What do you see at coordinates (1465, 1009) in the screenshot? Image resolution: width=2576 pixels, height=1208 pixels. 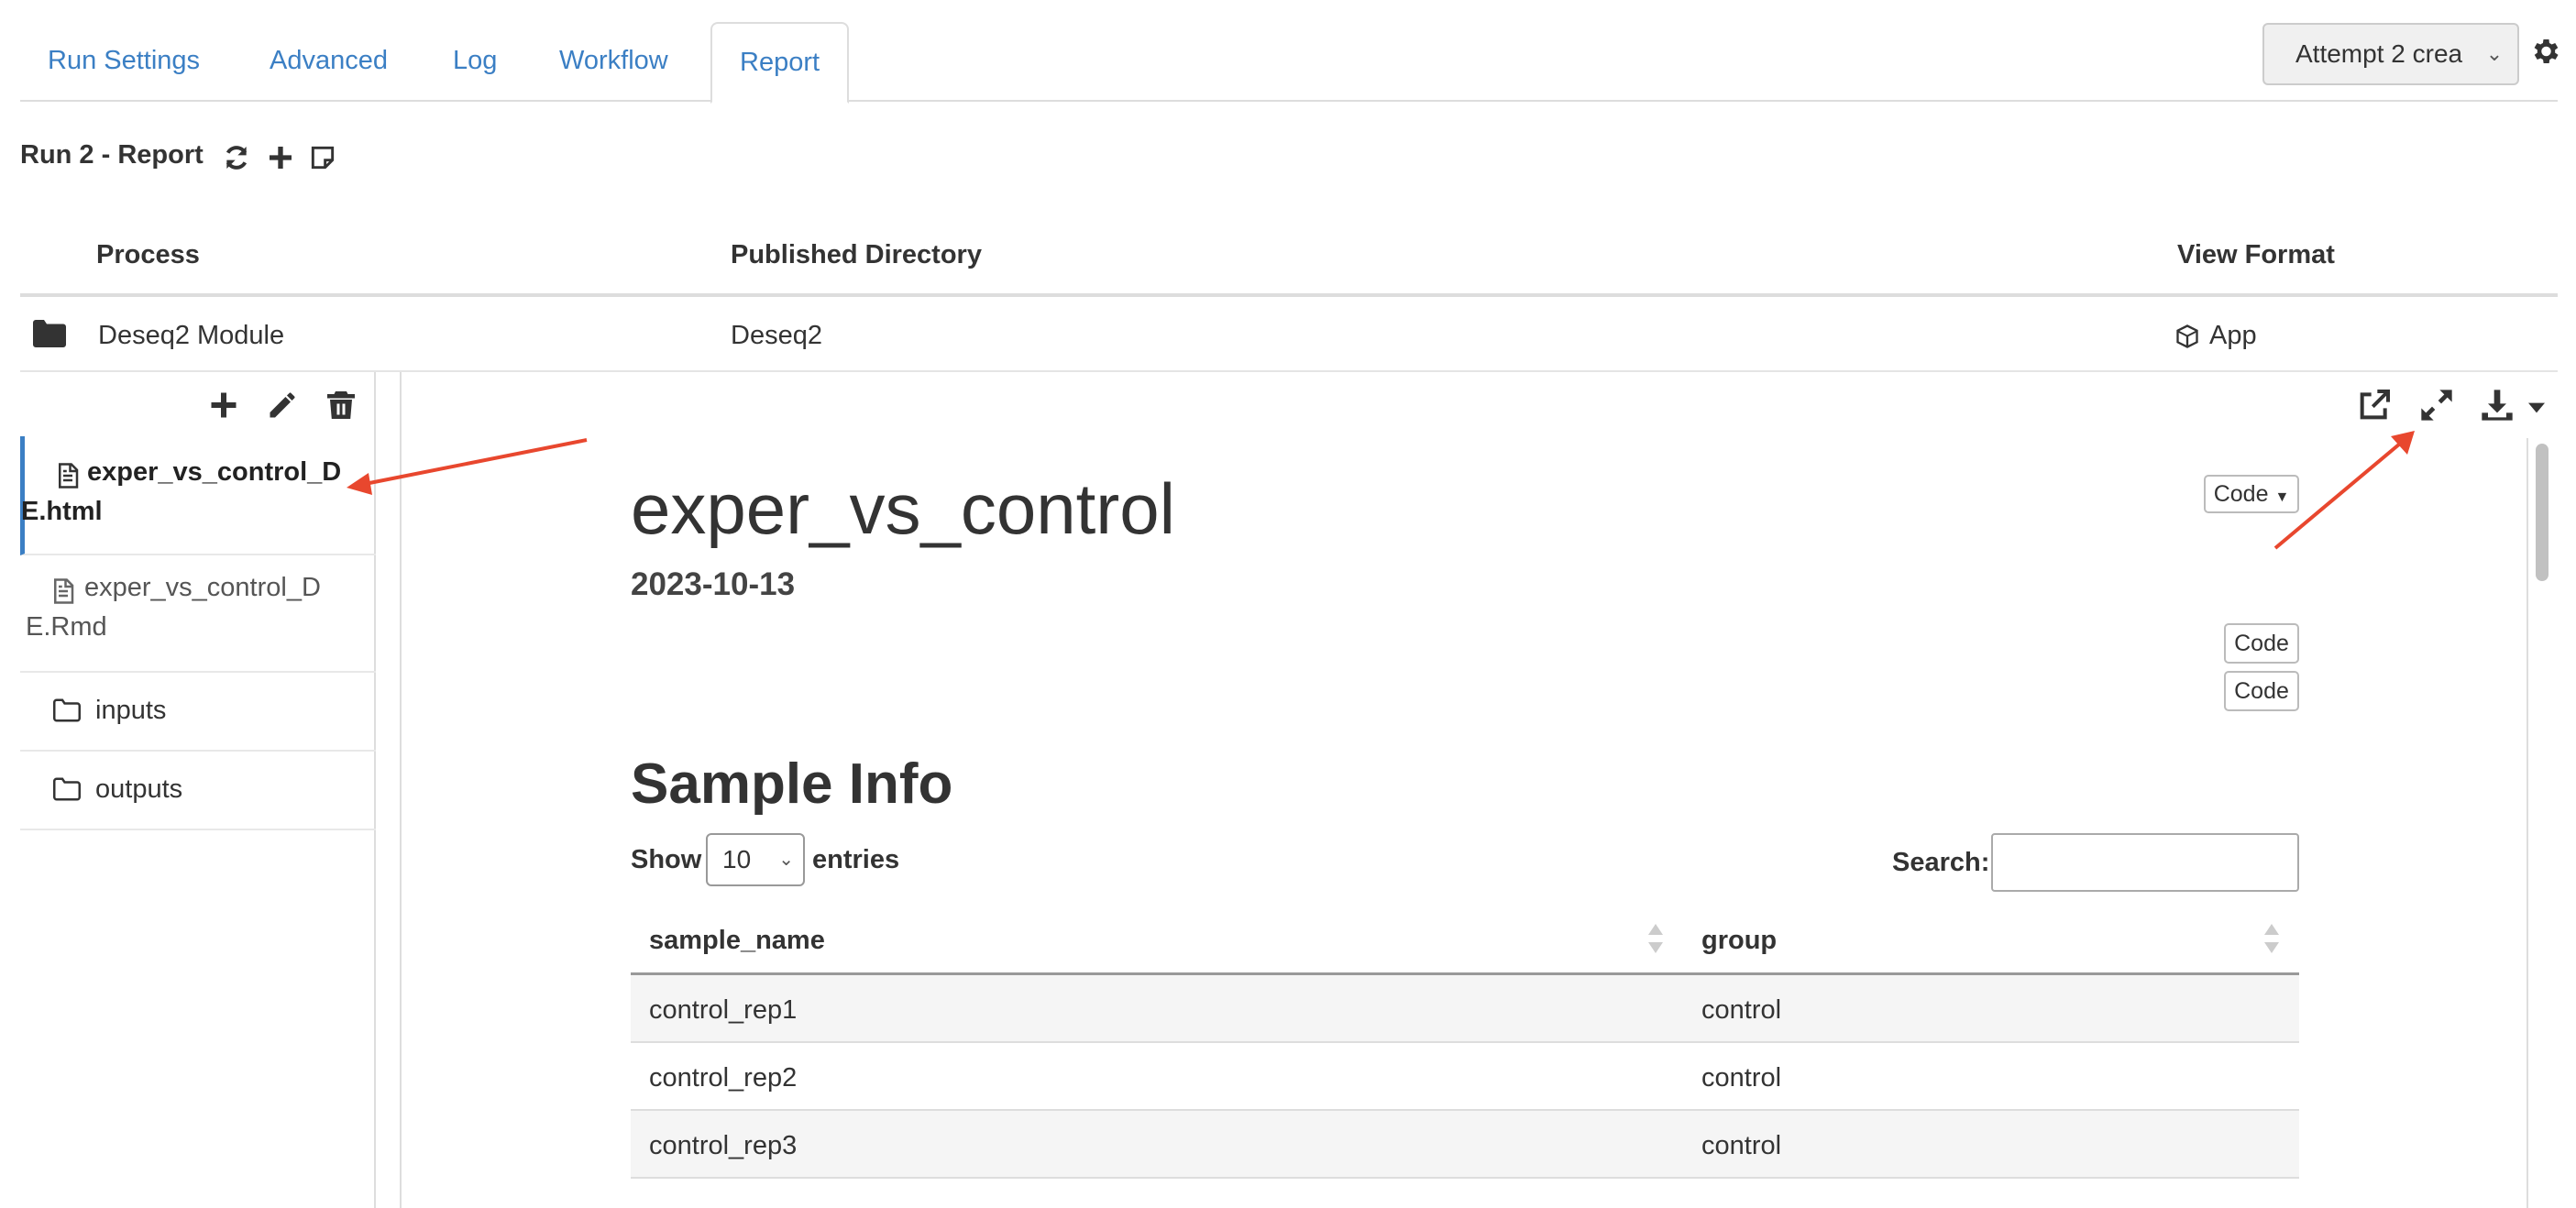 I see `table-row: control_rep1 control` at bounding box center [1465, 1009].